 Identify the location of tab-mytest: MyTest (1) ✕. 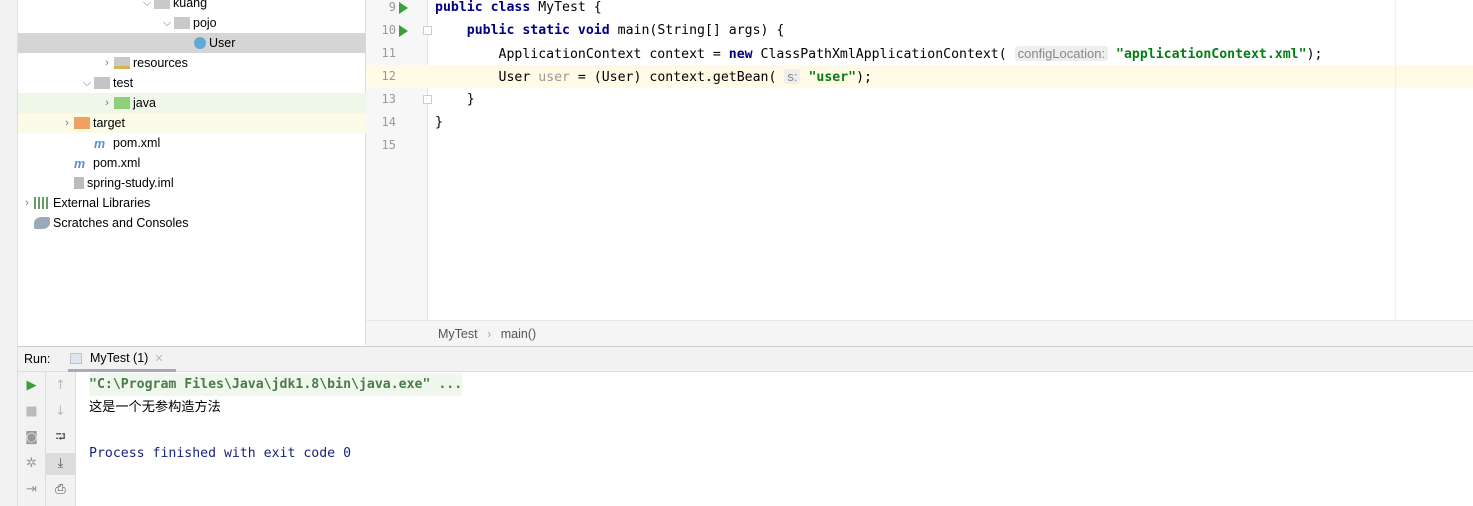
(122, 359).